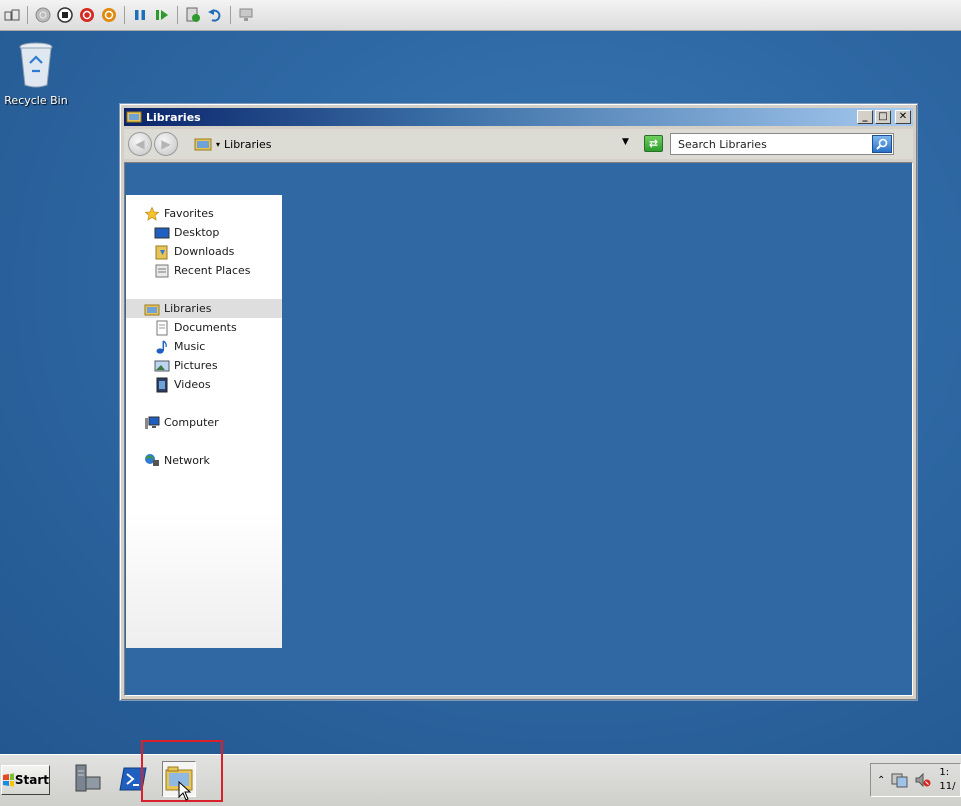 This screenshot has width=961, height=806. I want to click on nav-libraries-label: Libraries, so click(188, 308).